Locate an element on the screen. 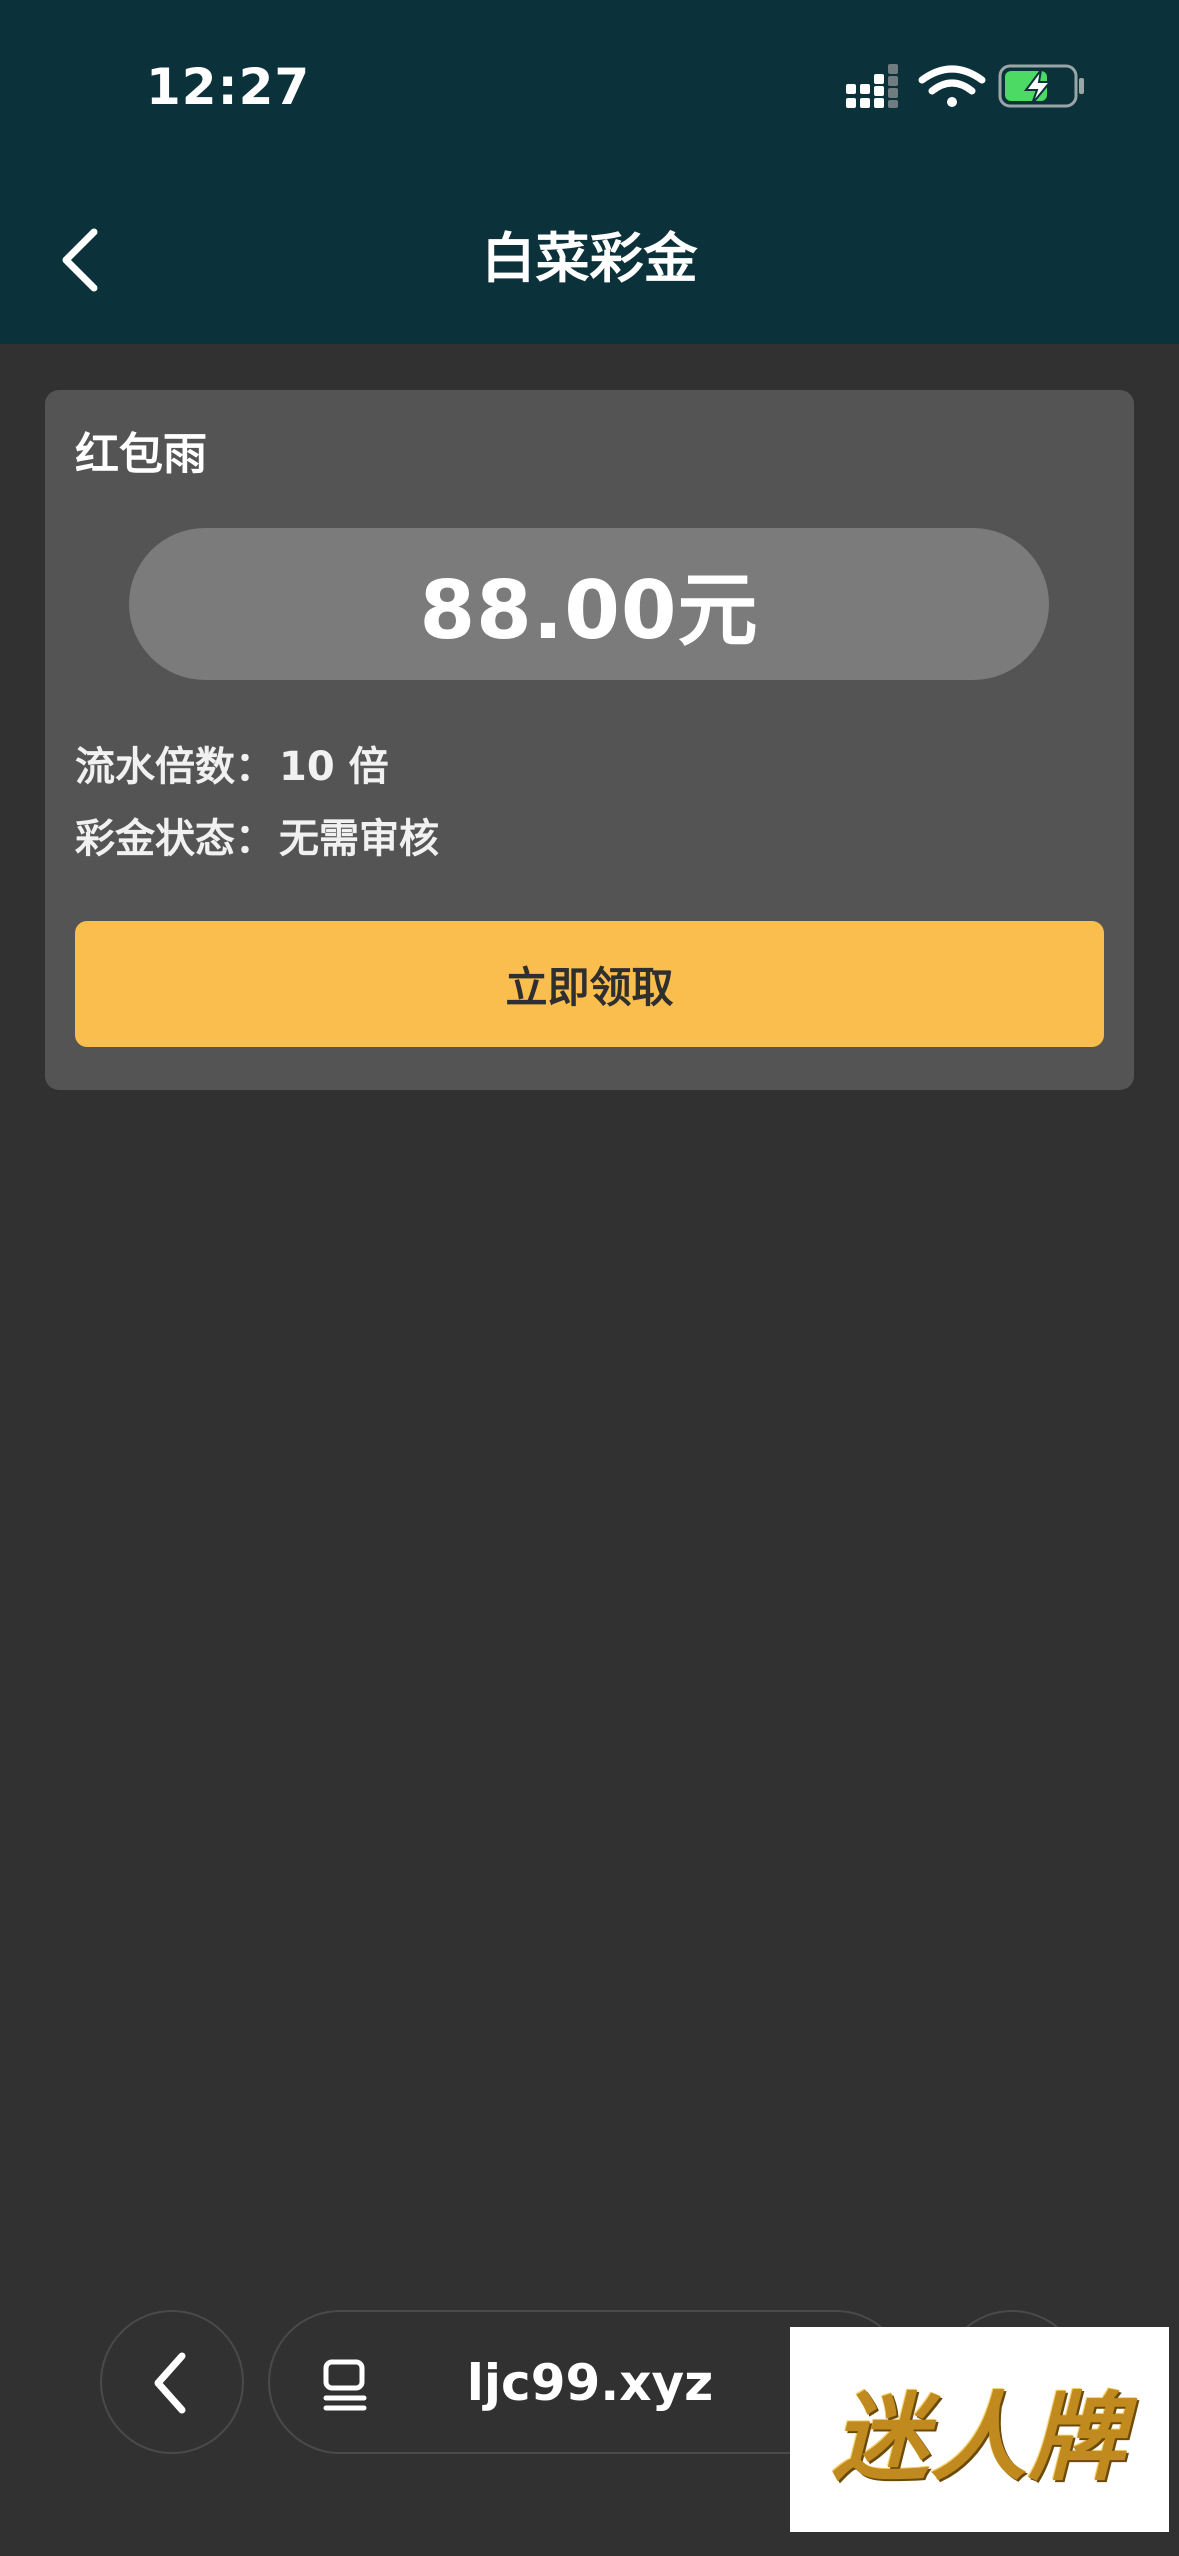  info-row-turnover: 流水倍数： 10 倍 is located at coordinates (232, 763).